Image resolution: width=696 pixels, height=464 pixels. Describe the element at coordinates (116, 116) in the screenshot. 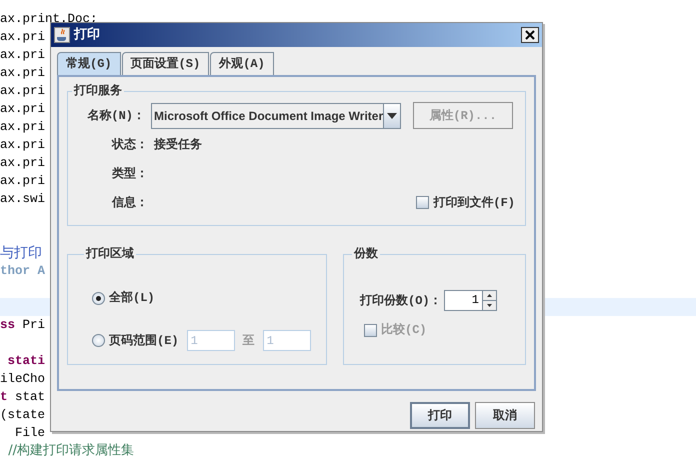

I see `field-label: 名称(N)：` at that location.